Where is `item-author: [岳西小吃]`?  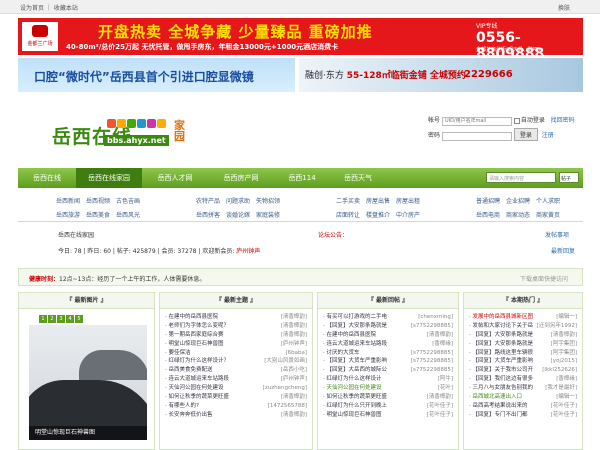
item-author: [岳西小吃] is located at coordinates (292, 371).